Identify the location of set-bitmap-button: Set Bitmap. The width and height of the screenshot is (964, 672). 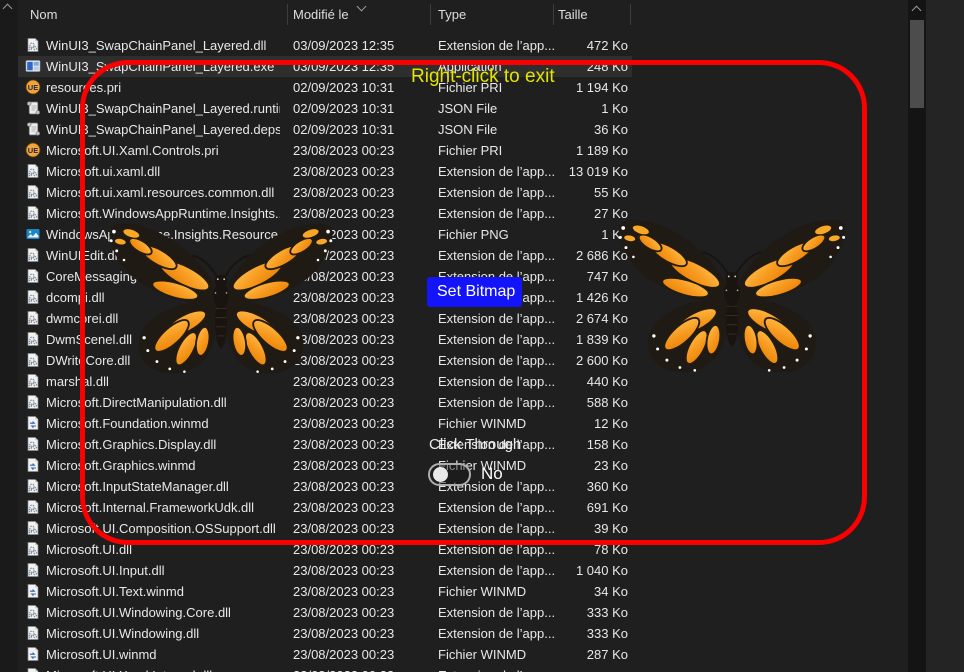
(474, 292).